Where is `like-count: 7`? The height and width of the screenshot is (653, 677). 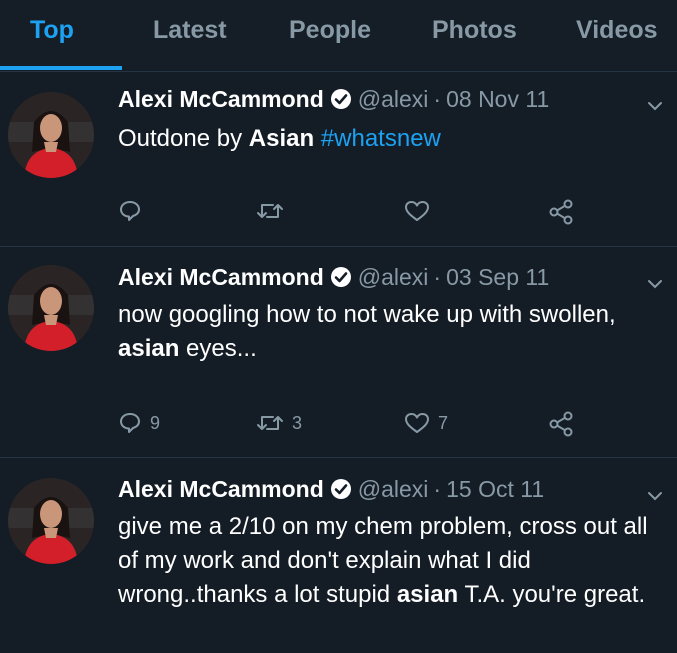 like-count: 7 is located at coordinates (443, 422).